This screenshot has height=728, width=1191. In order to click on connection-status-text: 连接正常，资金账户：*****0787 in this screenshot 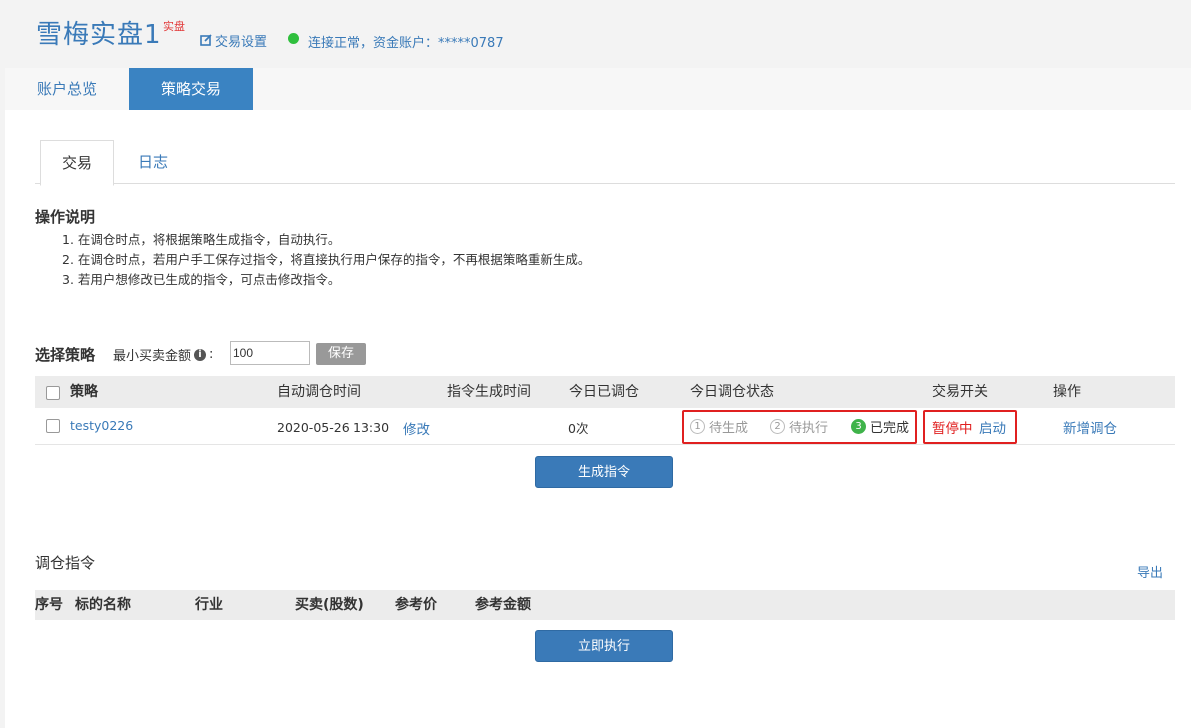, I will do `click(406, 43)`.